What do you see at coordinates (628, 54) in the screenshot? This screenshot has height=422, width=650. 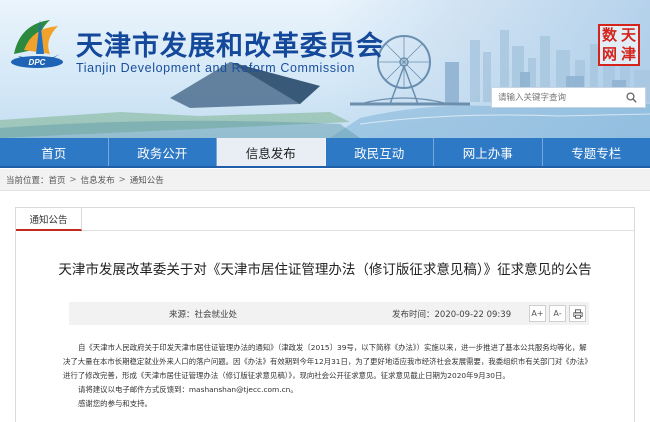 I see `seal-char: 津` at bounding box center [628, 54].